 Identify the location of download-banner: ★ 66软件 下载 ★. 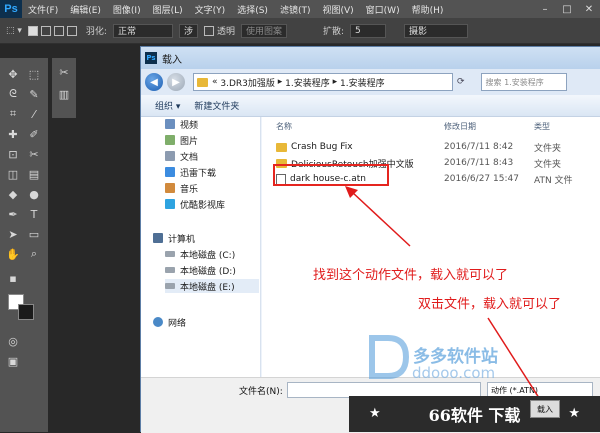
(474, 414).